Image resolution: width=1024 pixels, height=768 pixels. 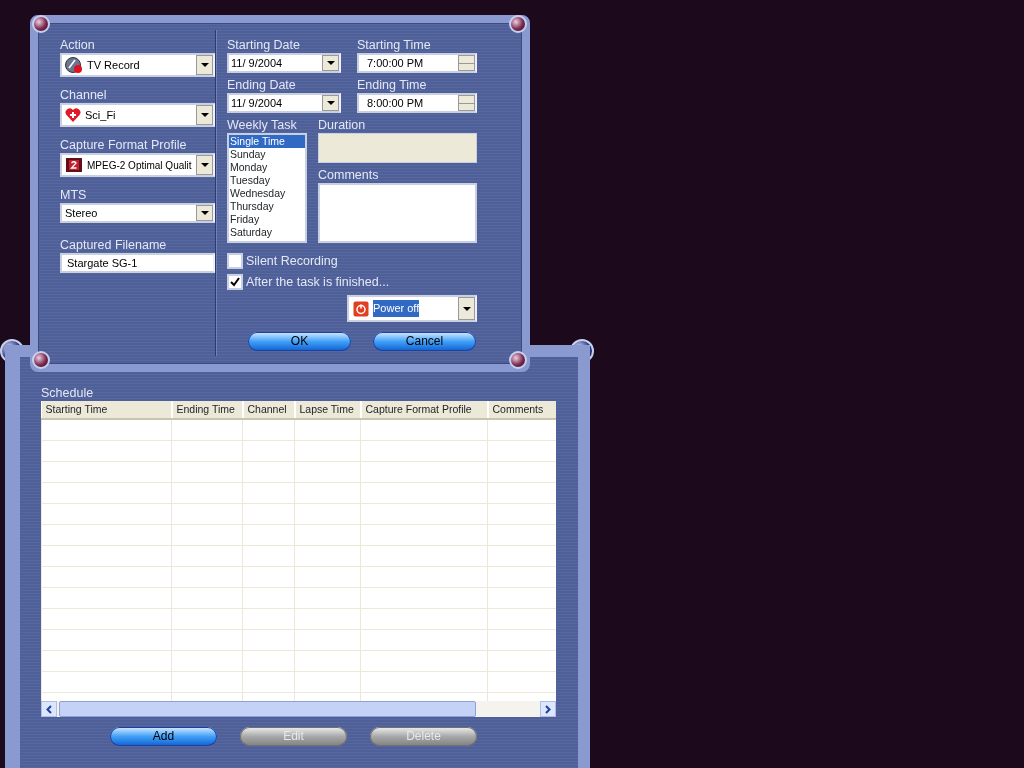 I want to click on section-title: Schedule, so click(x=68, y=393).